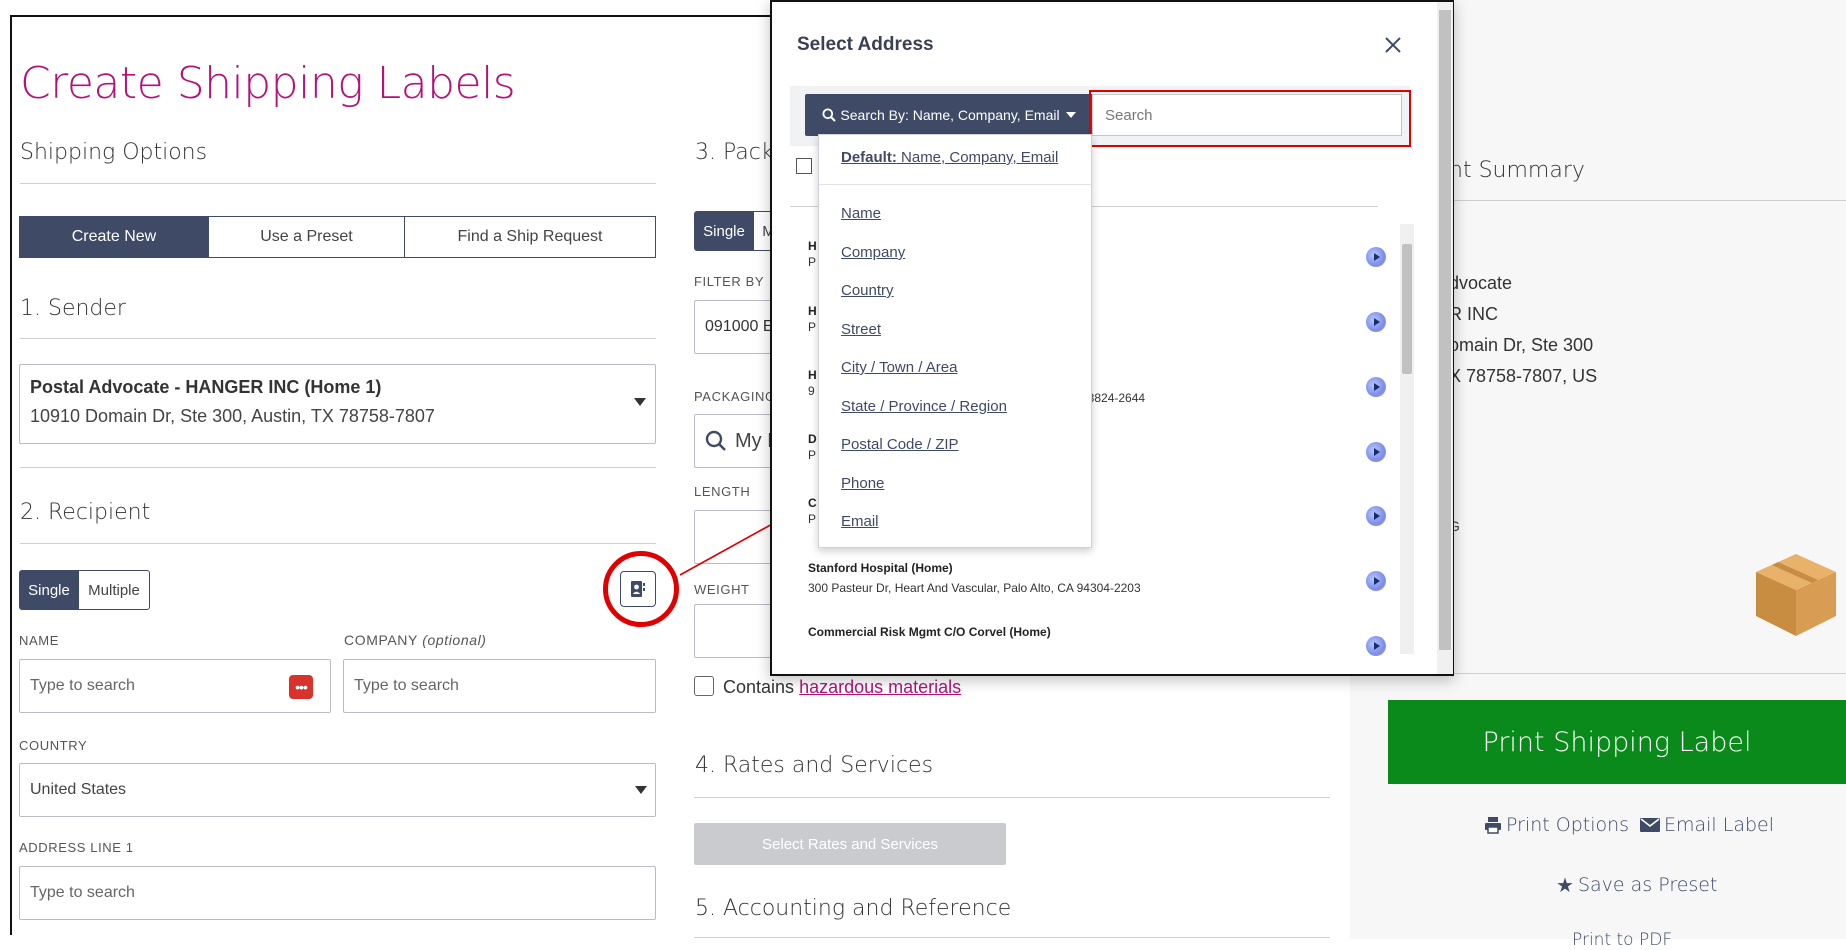  I want to click on menu-item-phone: Phone, so click(862, 483).